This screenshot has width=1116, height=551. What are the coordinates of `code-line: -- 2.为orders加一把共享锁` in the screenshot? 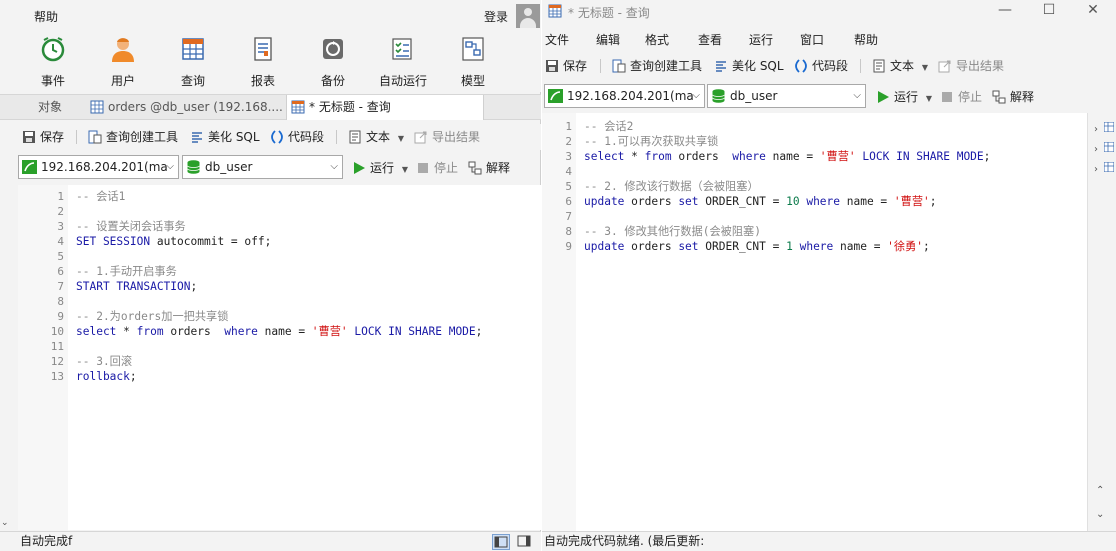 It's located at (152, 316).